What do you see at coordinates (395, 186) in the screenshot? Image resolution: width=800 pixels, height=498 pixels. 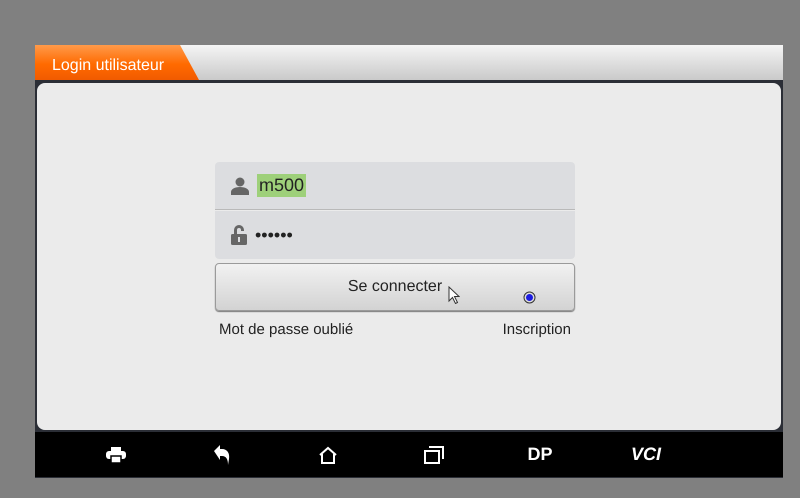 I see `username-field: m500` at bounding box center [395, 186].